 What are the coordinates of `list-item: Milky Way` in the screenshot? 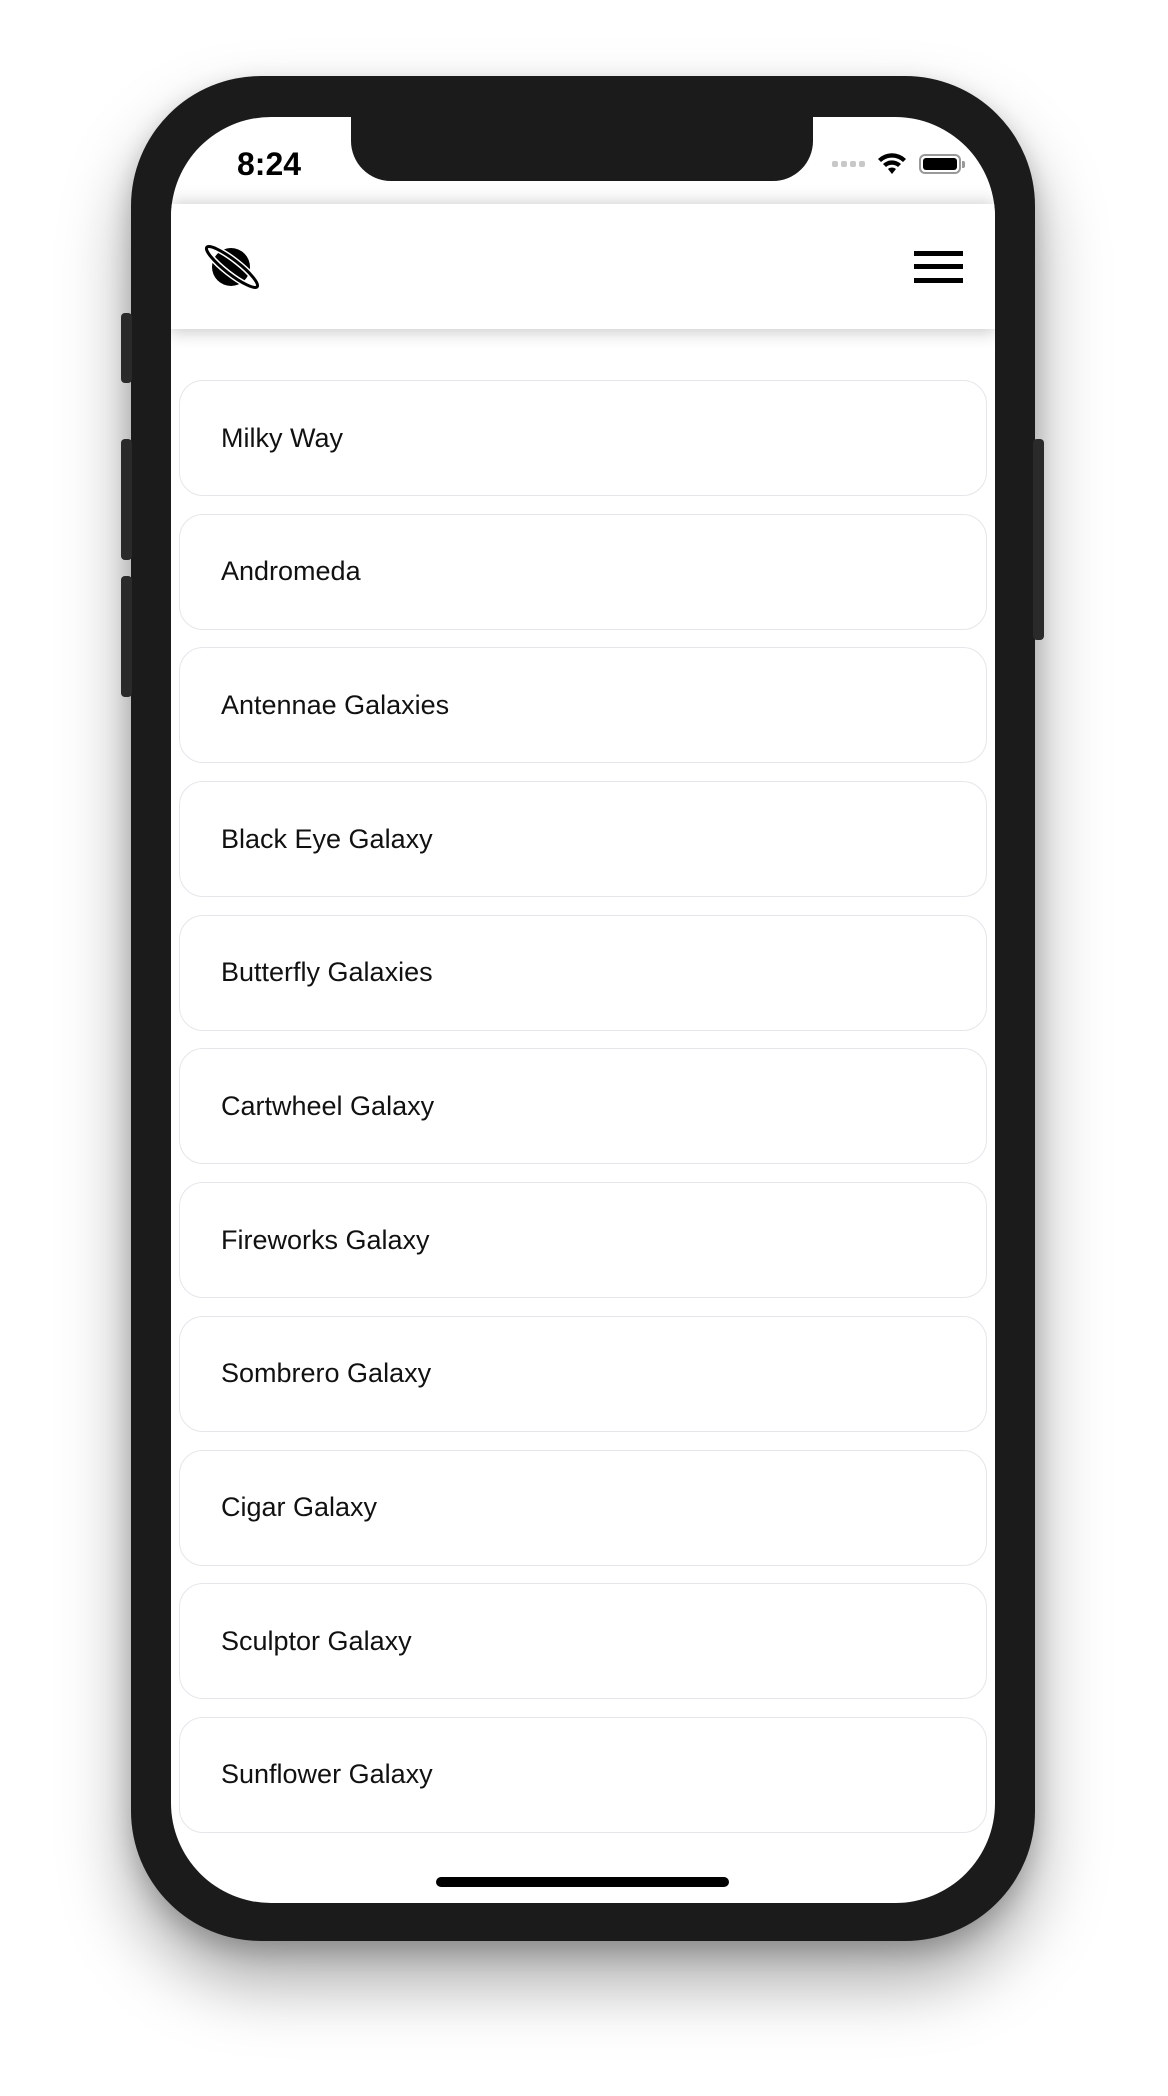 It's located at (583, 438).